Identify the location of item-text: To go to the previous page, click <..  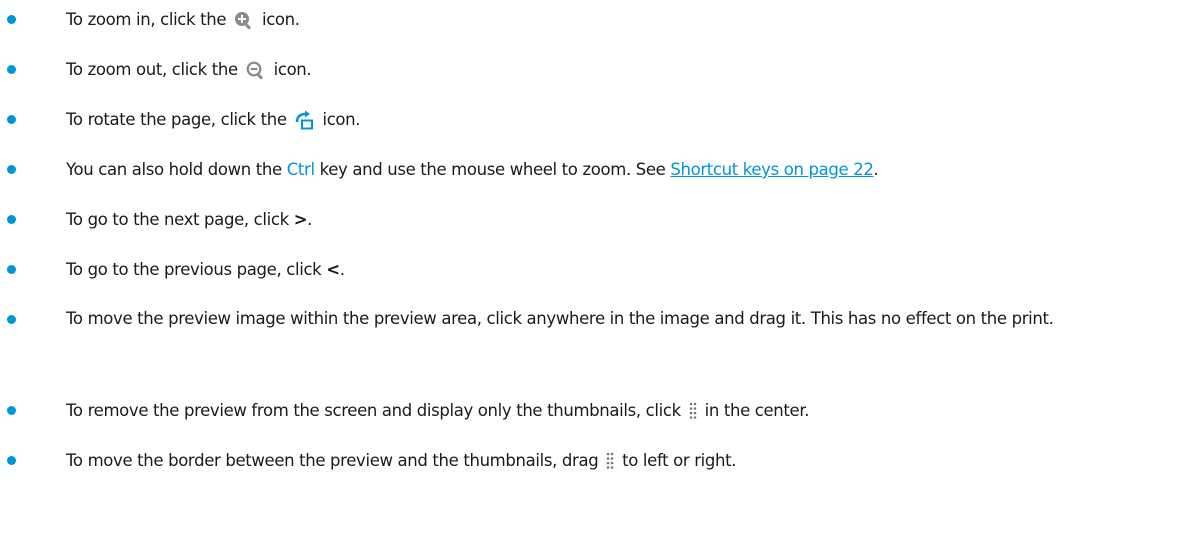
(621, 269).